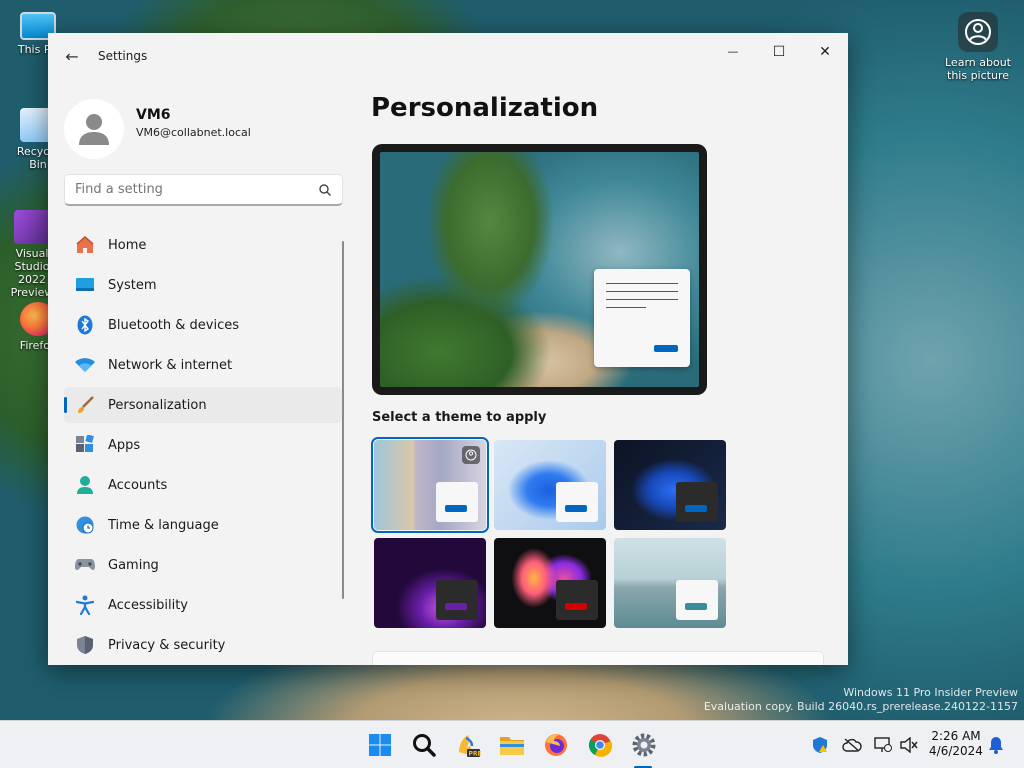 The width and height of the screenshot is (1024, 768). What do you see at coordinates (670, 485) in the screenshot?
I see `theme-windows-dark` at bounding box center [670, 485].